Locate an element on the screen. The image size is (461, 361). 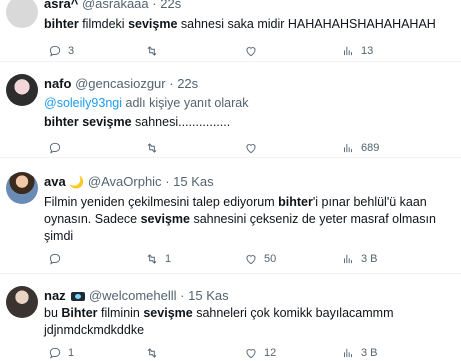
author-handle: @welcomehelll is located at coordinates (133, 295).